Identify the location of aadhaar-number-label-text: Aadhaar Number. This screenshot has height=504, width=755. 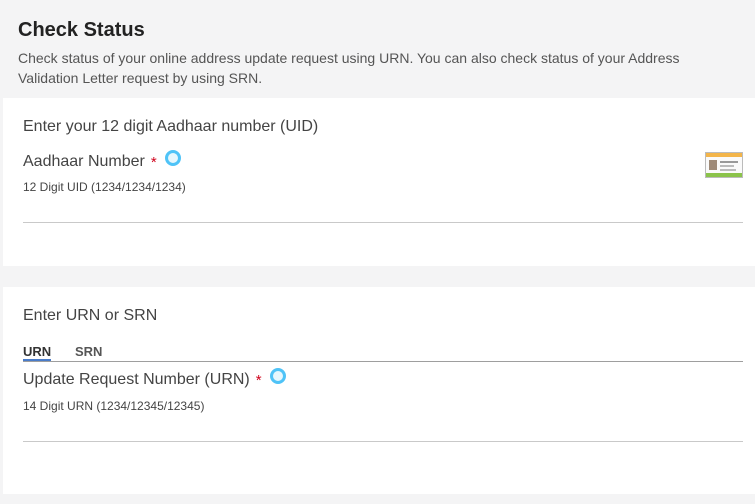
(84, 161).